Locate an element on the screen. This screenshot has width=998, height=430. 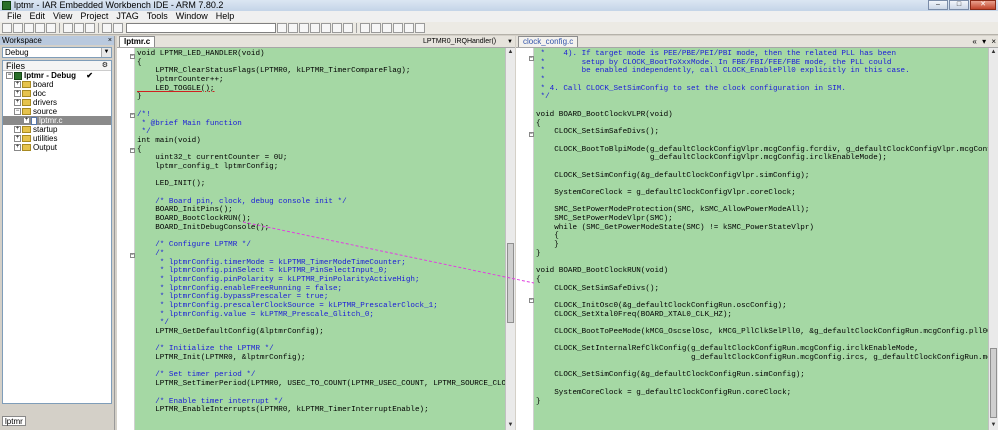
bookmark-icon is located at coordinates (326, 28).